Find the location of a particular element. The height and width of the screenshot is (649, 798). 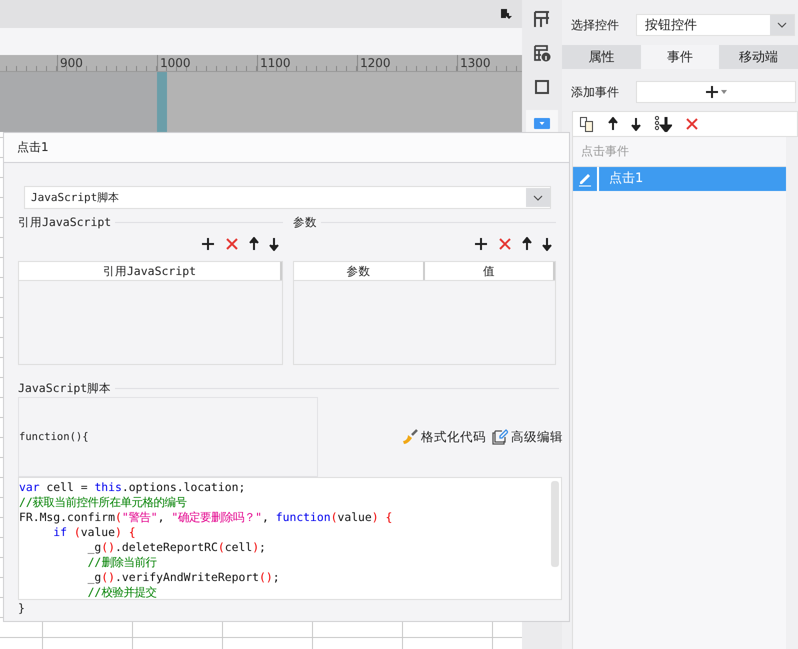

code-line: //删除当前行 is located at coordinates (122, 562).